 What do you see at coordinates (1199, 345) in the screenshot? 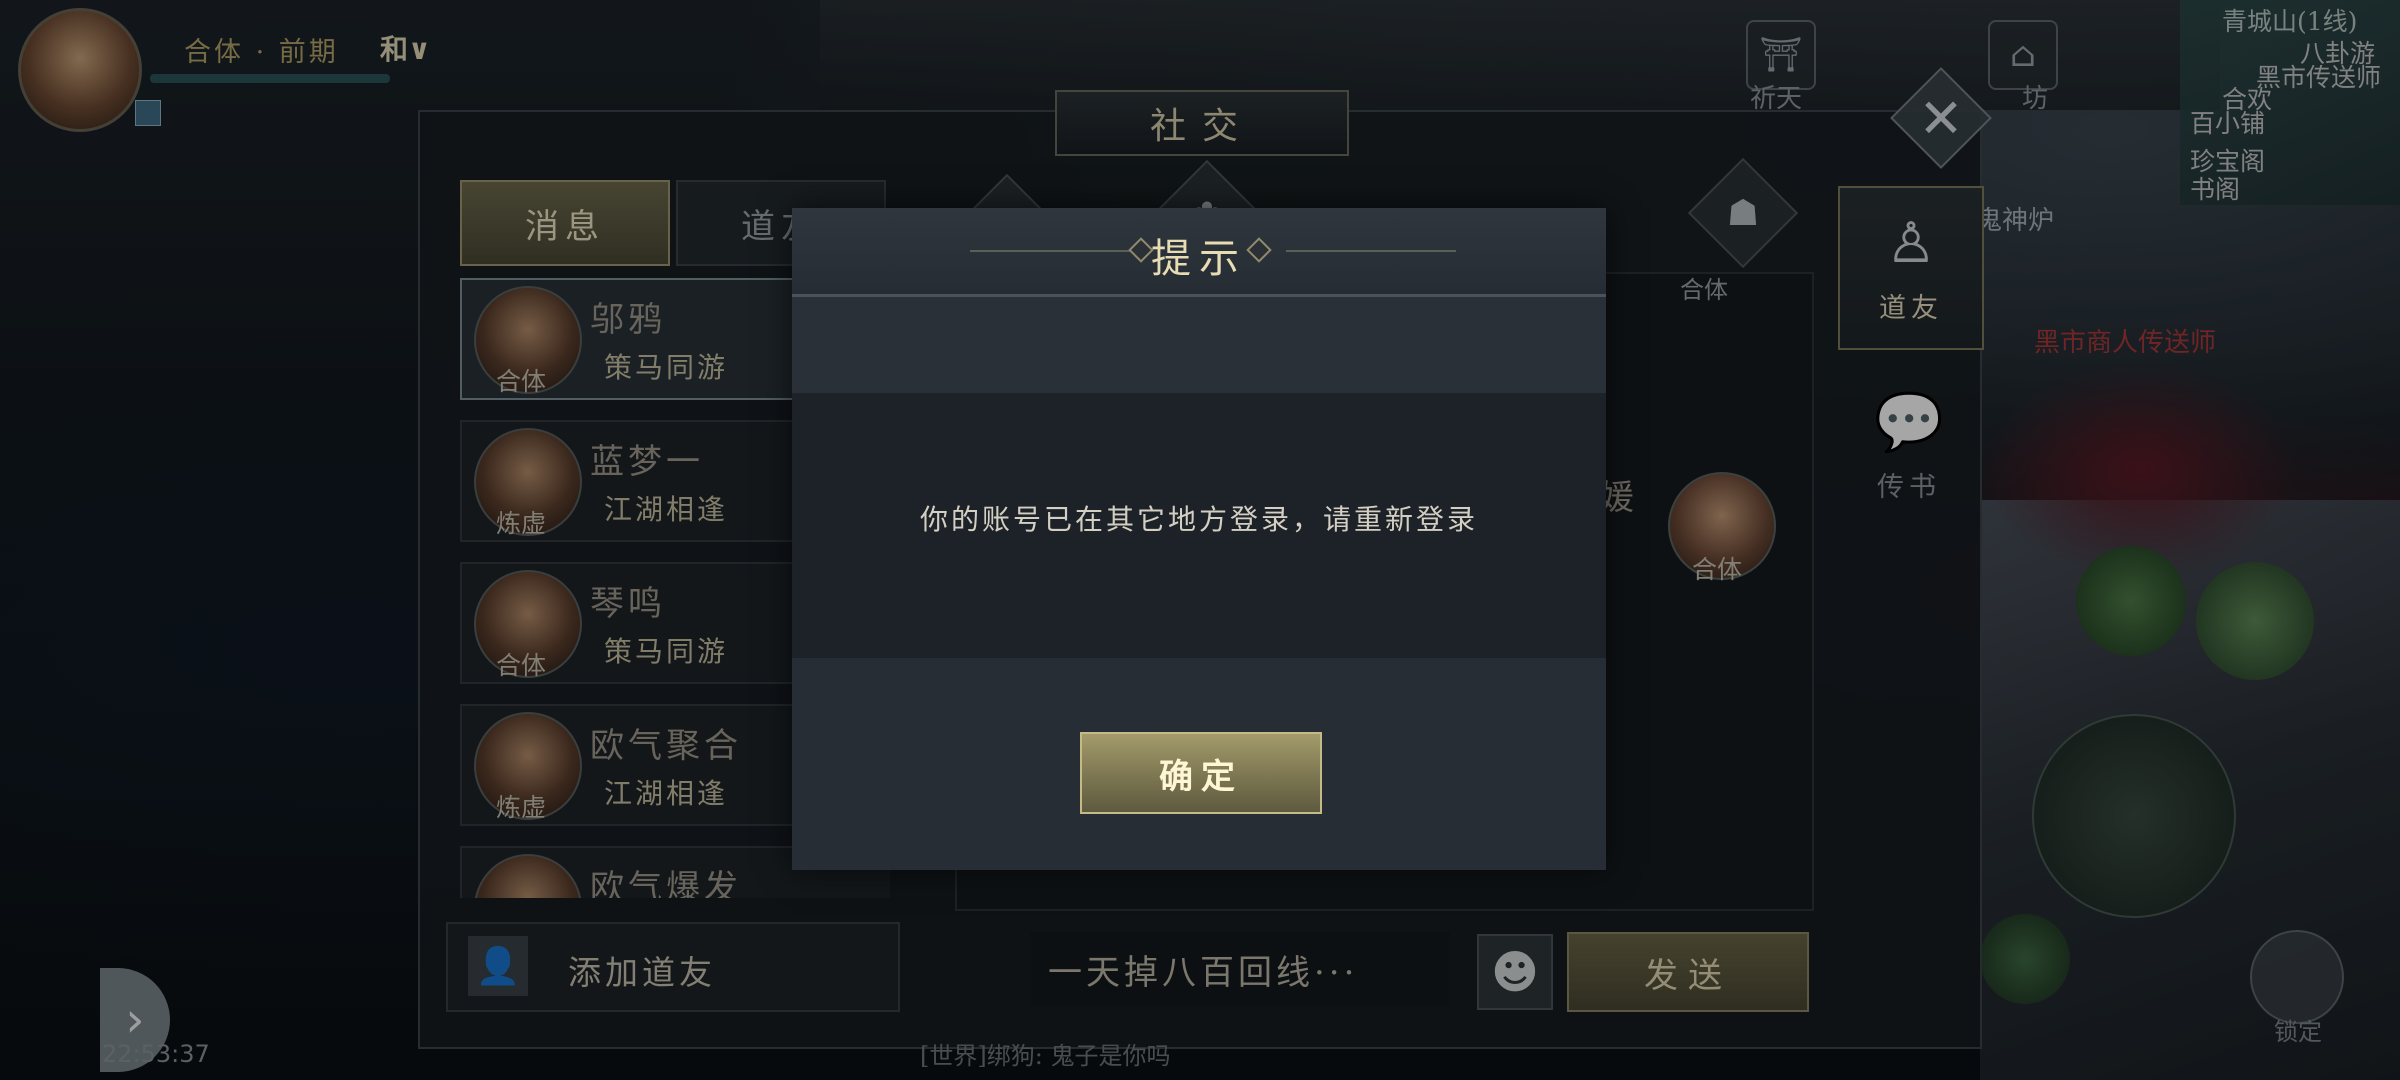
I see `dialog-band` at bounding box center [1199, 345].